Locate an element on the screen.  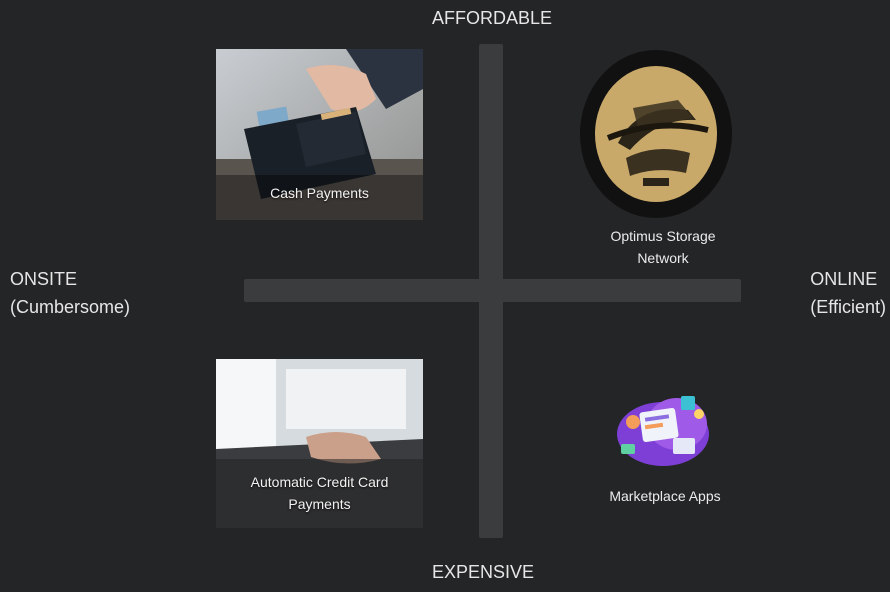
optimus-logo-icon is located at coordinates (656, 134).